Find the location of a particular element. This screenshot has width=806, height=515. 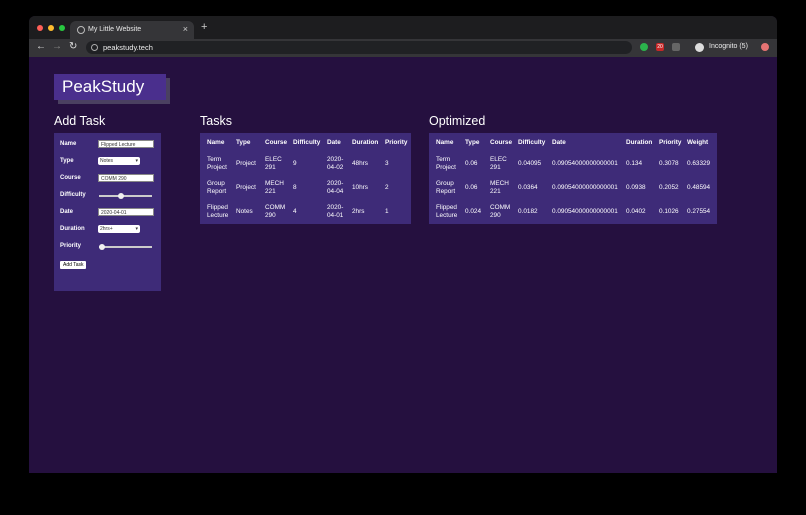

url-text: peakstudy.tech is located at coordinates (128, 47).